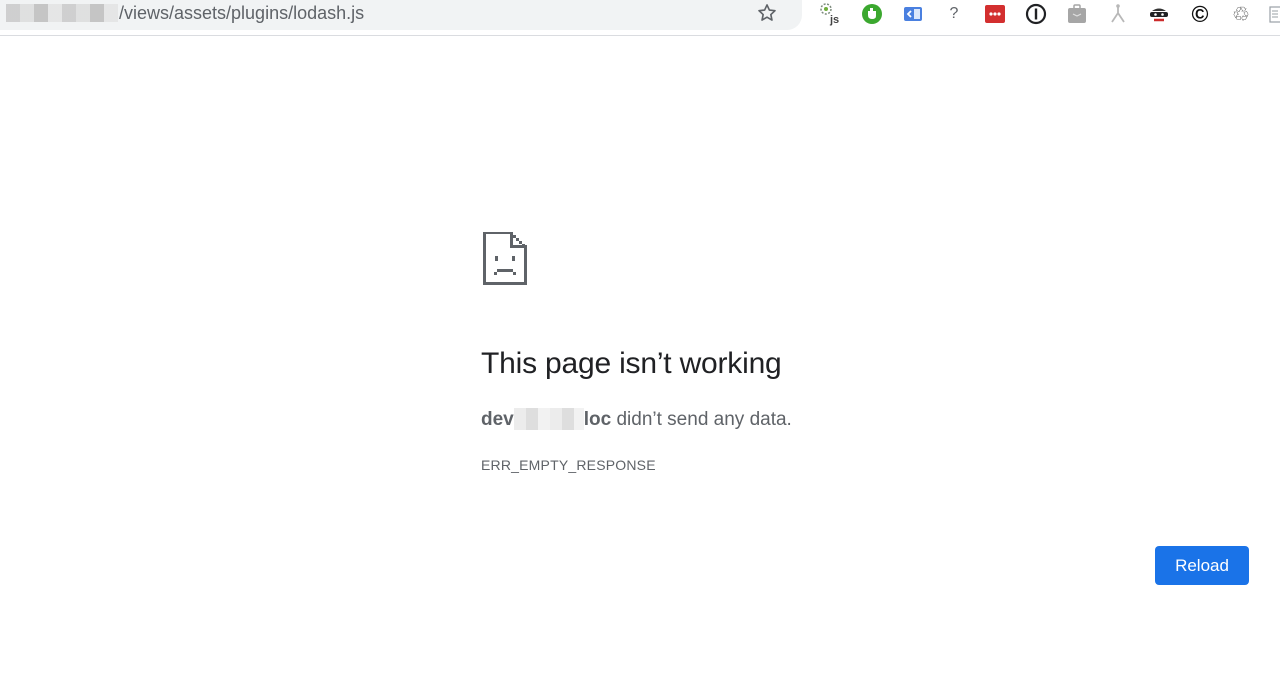 The width and height of the screenshot is (1280, 684). What do you see at coordinates (1241, 14) in the screenshot?
I see `recycle-icon: ♲` at bounding box center [1241, 14].